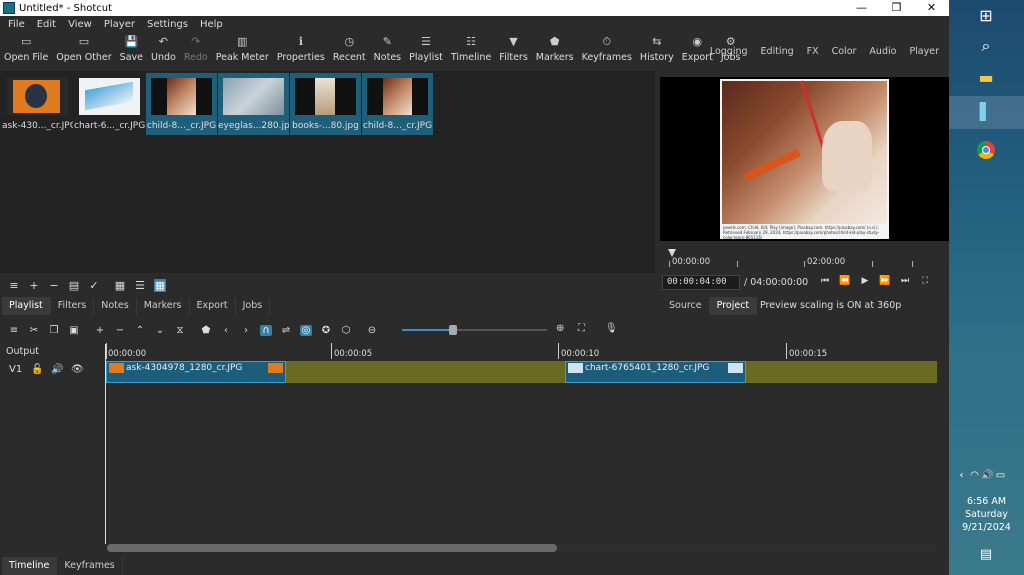 Image resolution: width=1024 pixels, height=575 pixels. I want to click on zoom-fit-icon: ⛶, so click(581, 328).